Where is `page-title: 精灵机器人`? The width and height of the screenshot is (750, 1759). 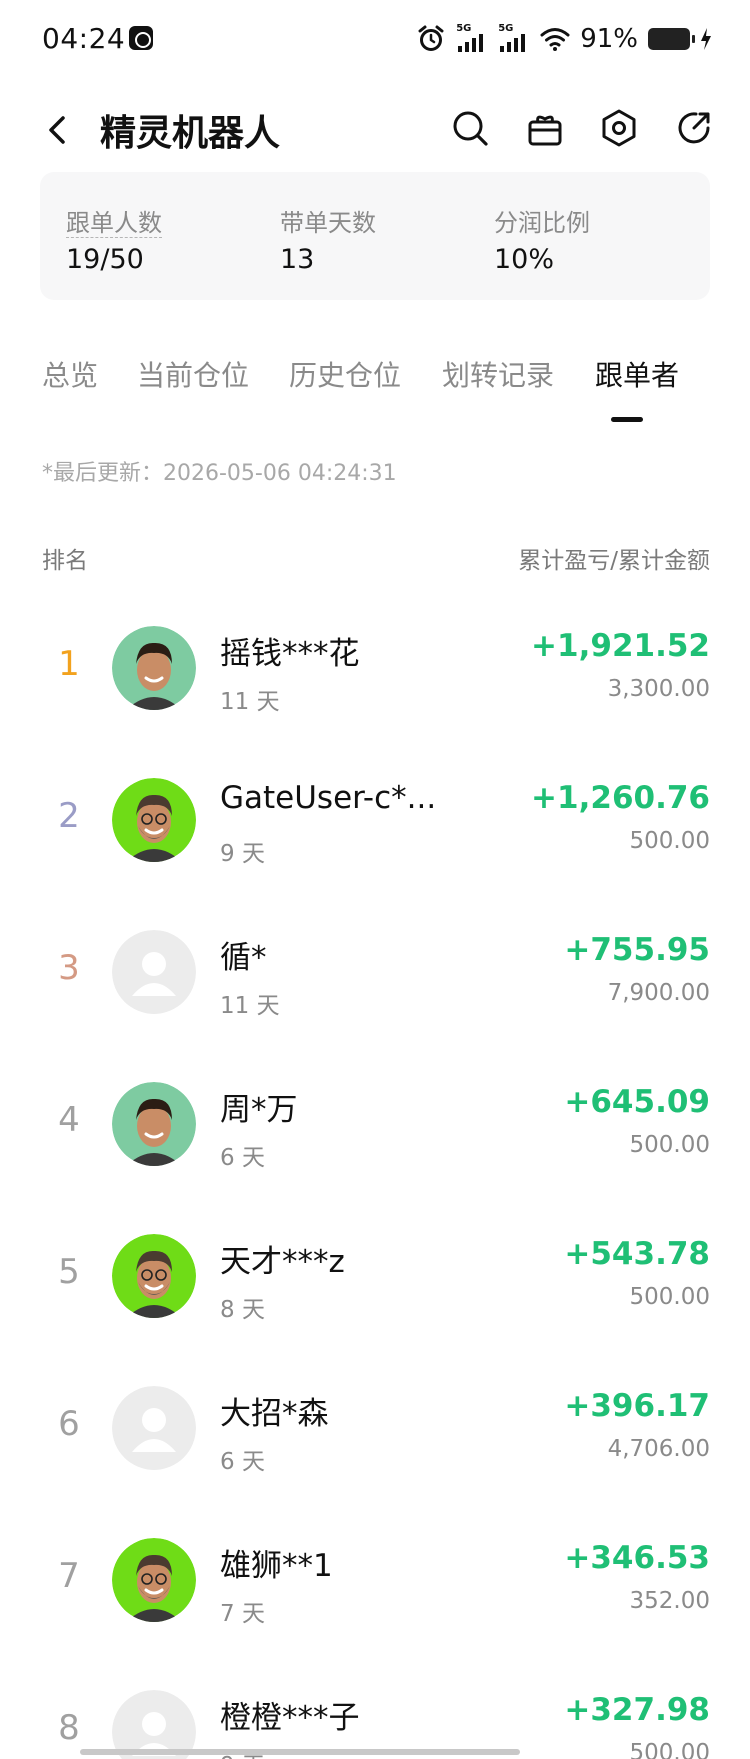 page-title: 精灵机器人 is located at coordinates (190, 133).